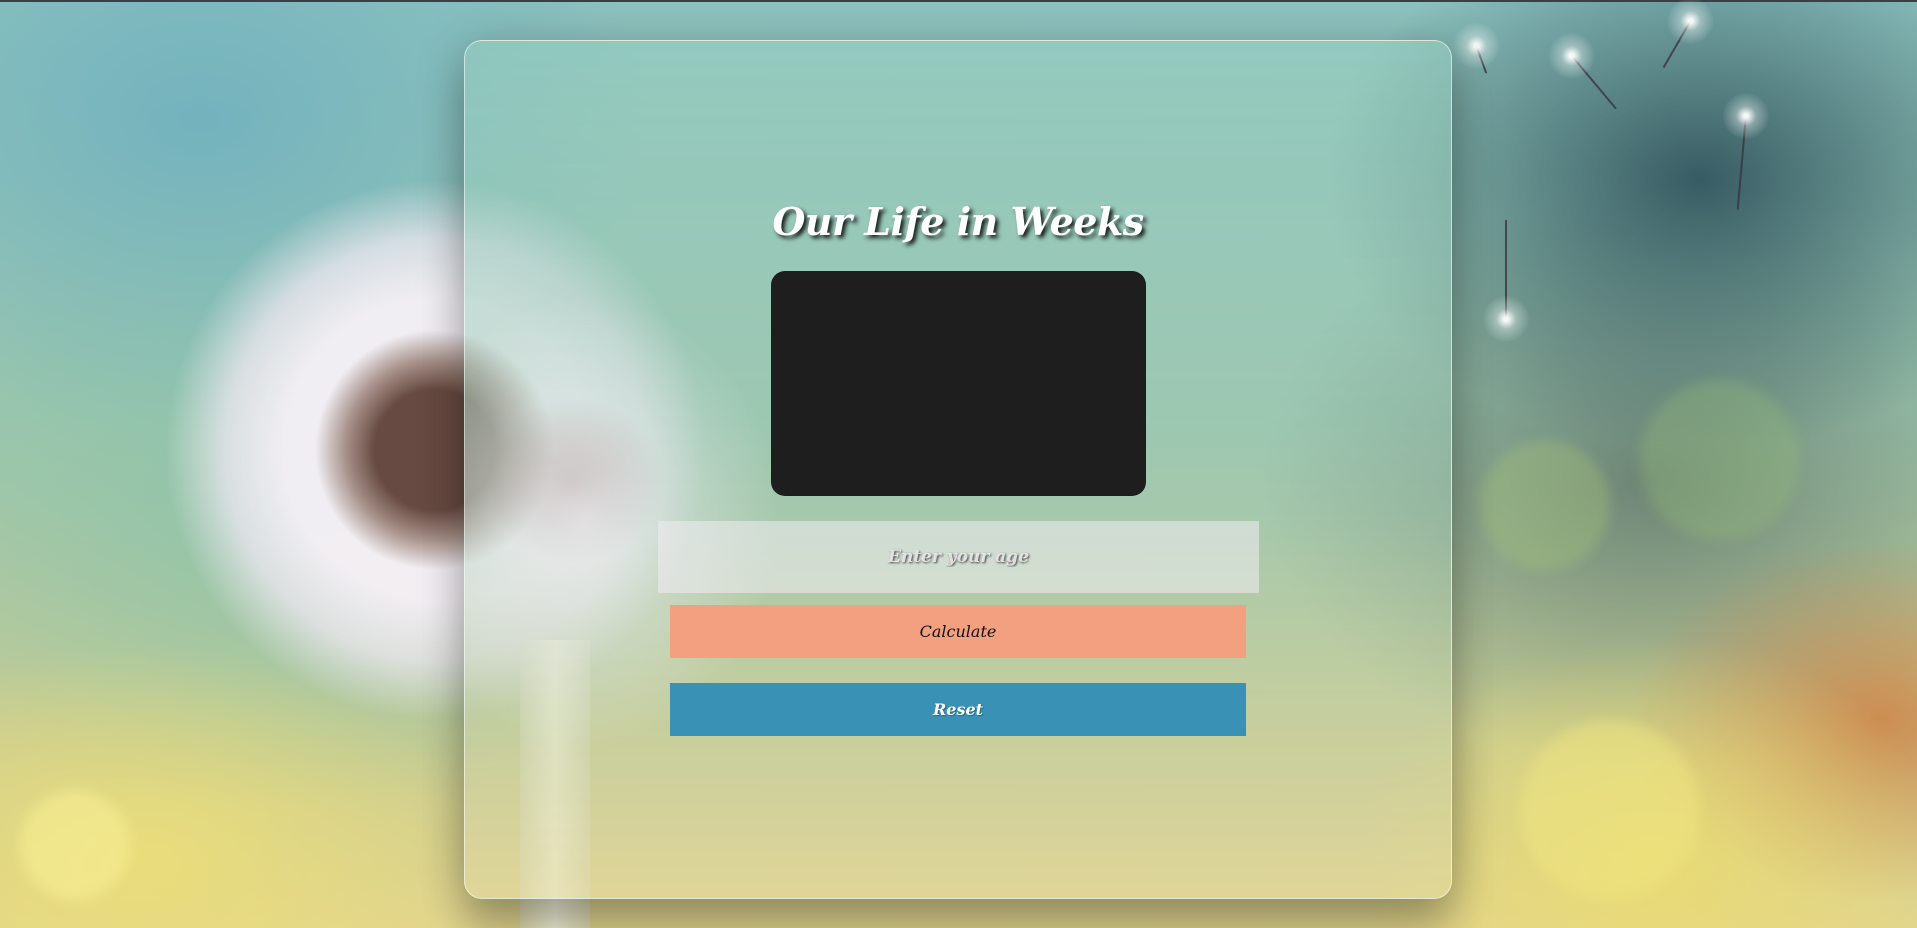  Describe the element at coordinates (958, 557) in the screenshot. I see `age-input` at that location.